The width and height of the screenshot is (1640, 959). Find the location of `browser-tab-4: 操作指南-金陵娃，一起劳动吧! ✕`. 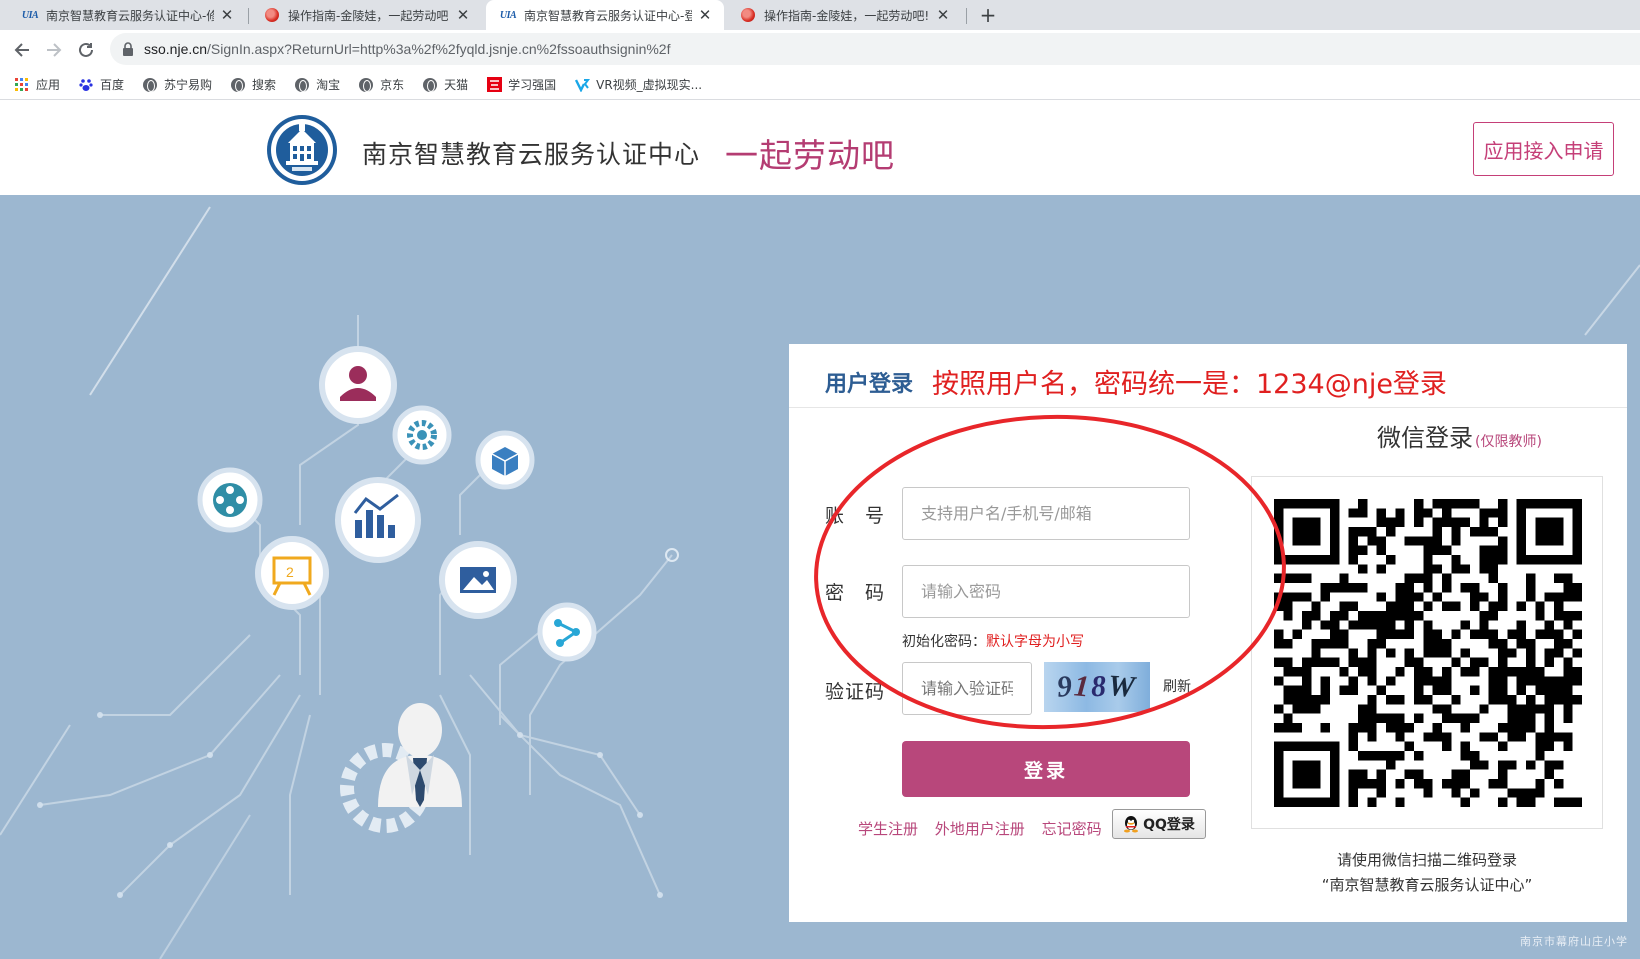

browser-tab-4: 操作指南-金陵娃，一起劳动吧! ✕ is located at coordinates (844, 15).